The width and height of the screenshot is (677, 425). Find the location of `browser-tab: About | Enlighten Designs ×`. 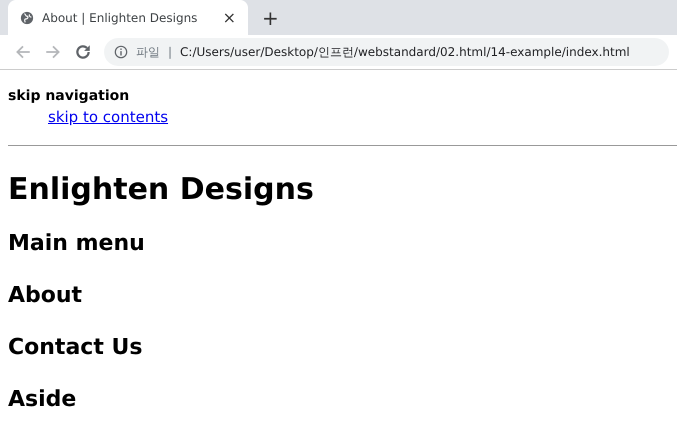

browser-tab: About | Enlighten Designs × is located at coordinates (128, 17).